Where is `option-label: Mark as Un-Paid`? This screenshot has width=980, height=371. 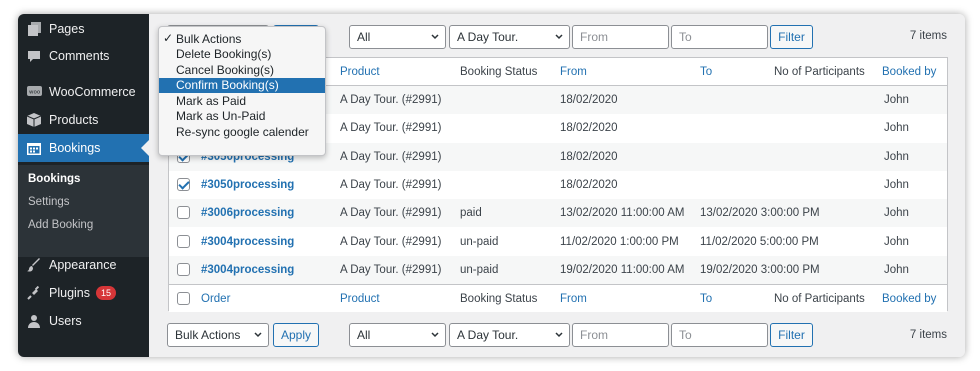
option-label: Mark as Un-Paid is located at coordinates (221, 116).